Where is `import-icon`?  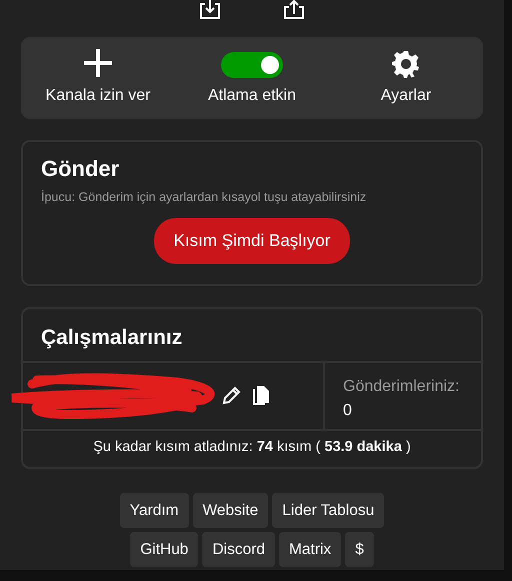 import-icon is located at coordinates (210, 10).